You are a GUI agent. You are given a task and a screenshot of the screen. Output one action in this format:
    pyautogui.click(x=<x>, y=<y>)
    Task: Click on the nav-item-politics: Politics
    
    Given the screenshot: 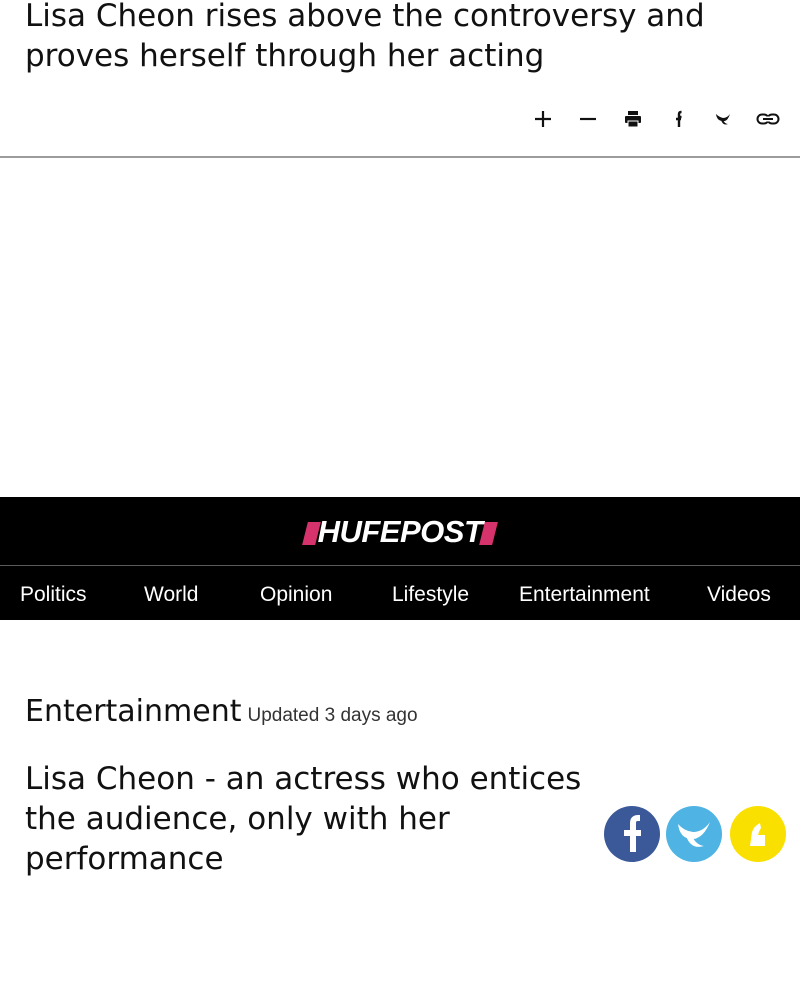 What is the action you would take?
    pyautogui.click(x=53, y=595)
    